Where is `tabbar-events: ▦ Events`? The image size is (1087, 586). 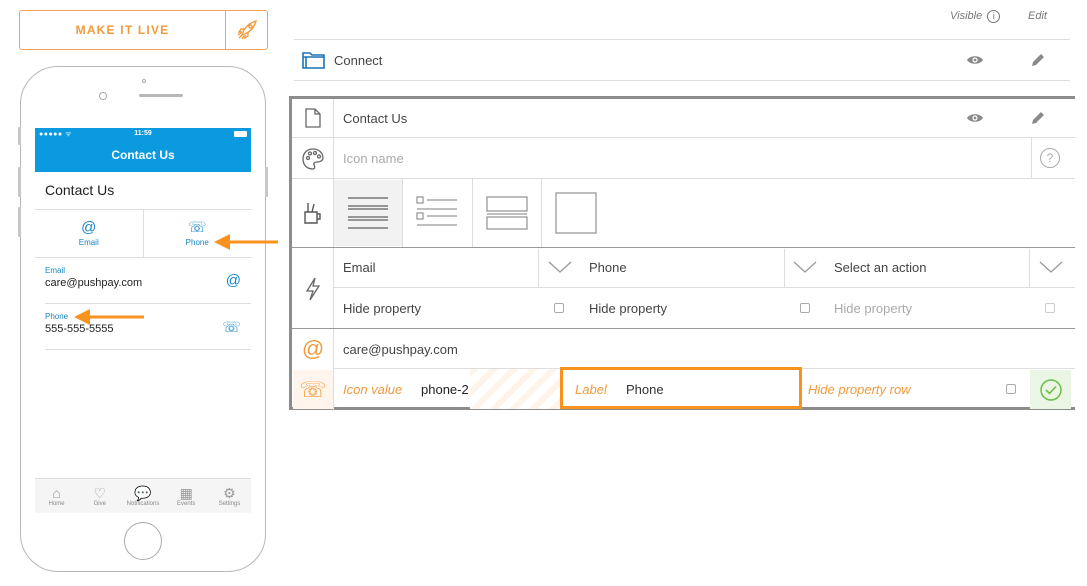
tabbar-events: ▦ Events is located at coordinates (186, 496).